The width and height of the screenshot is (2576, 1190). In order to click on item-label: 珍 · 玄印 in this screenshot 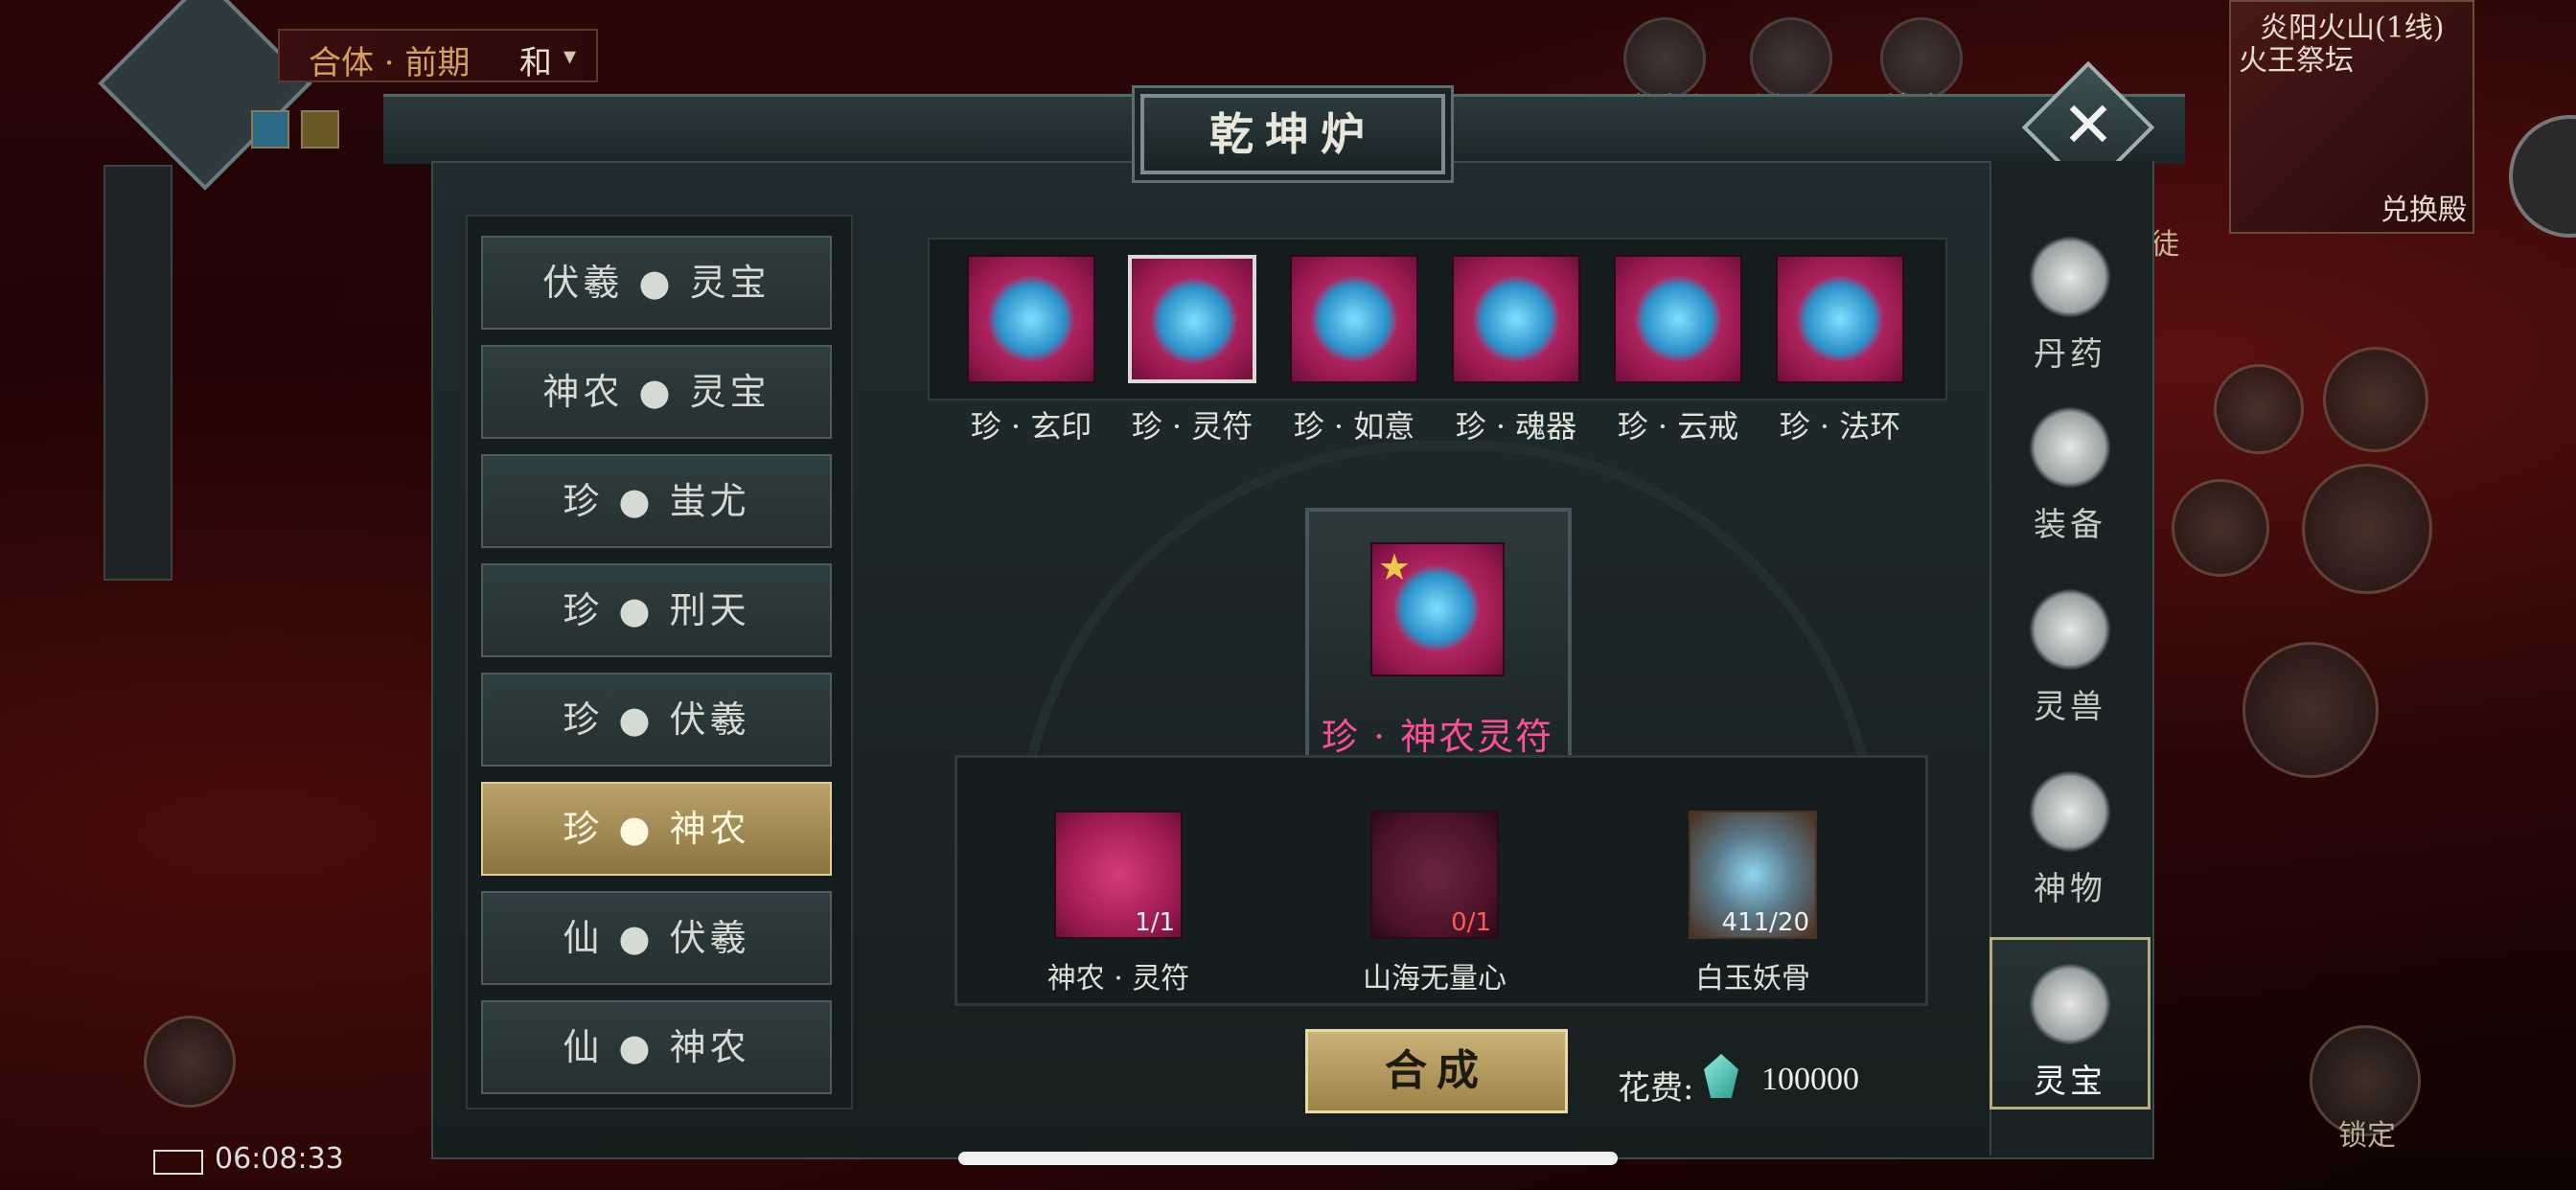, I will do `click(1031, 427)`.